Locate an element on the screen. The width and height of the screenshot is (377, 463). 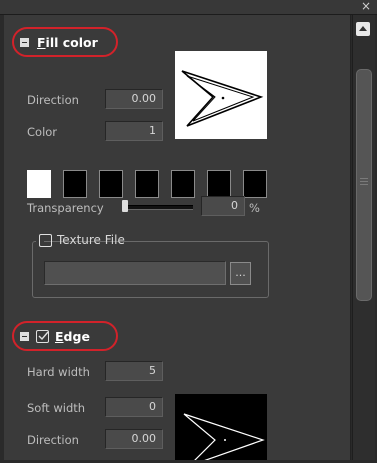
fill-color-section-header: Fill color is located at coordinates (65, 42).